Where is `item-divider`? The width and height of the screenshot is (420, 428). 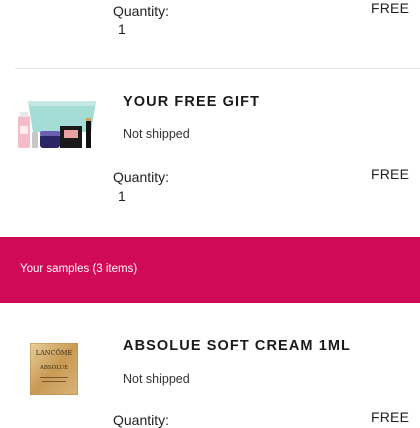 item-divider is located at coordinates (217, 68).